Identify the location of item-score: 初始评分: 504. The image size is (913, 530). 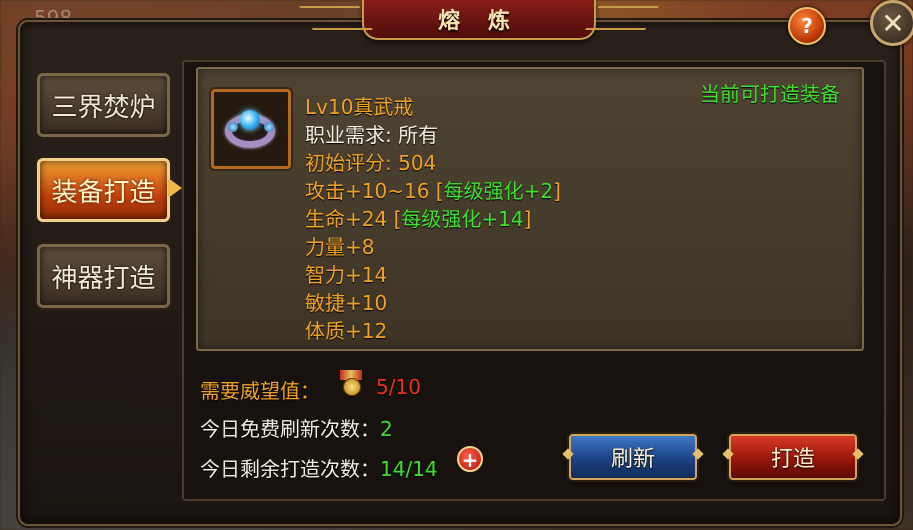
(371, 163).